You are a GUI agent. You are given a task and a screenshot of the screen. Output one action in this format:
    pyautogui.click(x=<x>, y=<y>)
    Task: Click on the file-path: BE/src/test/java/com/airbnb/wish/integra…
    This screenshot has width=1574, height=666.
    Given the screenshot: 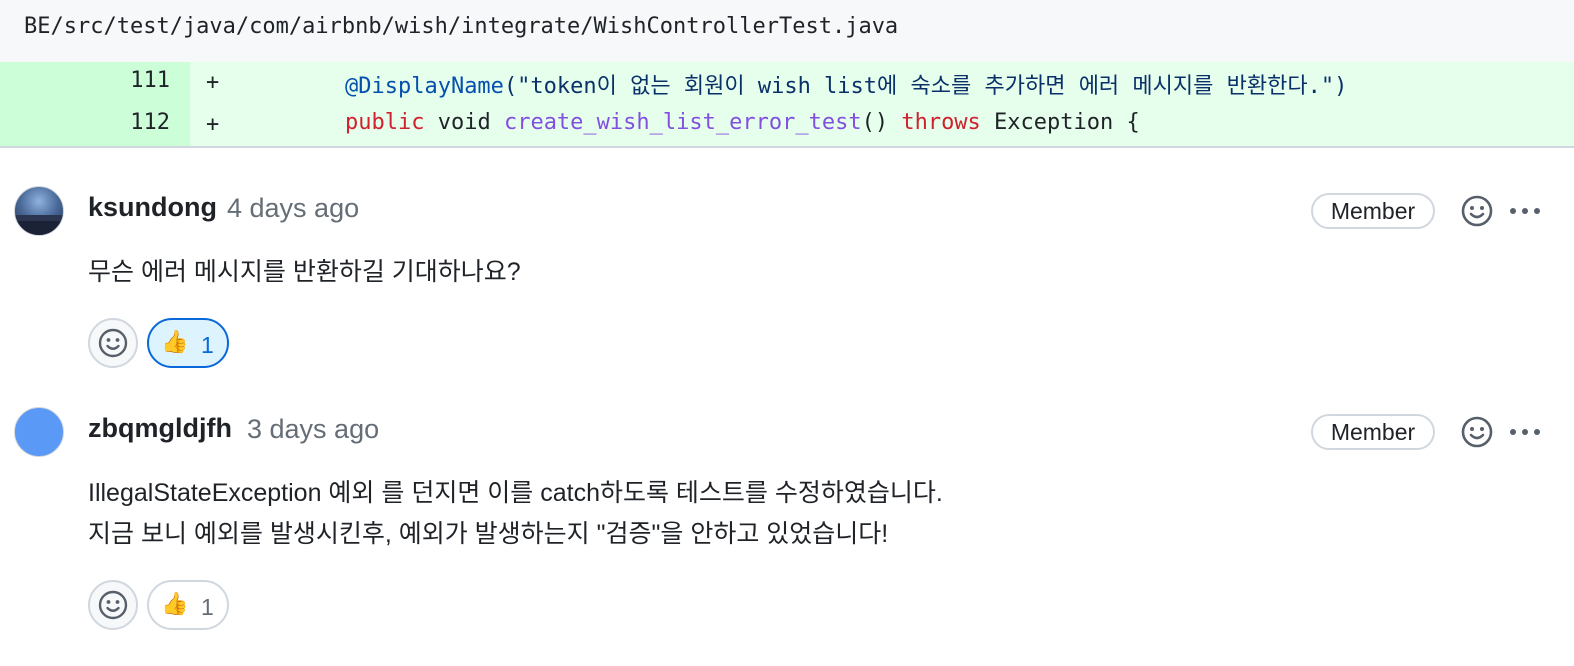 What is the action you would take?
    pyautogui.click(x=461, y=26)
    